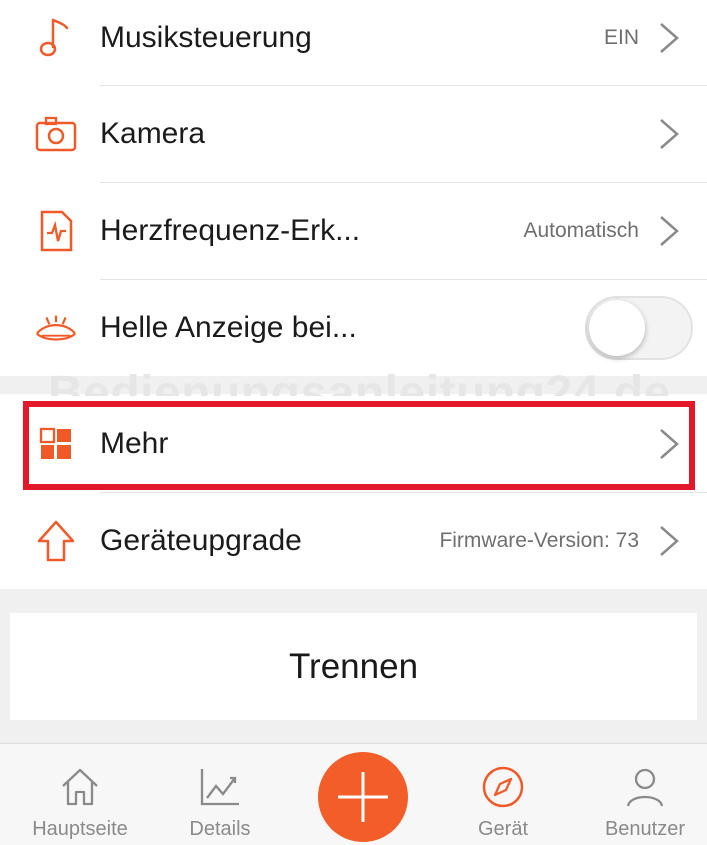 The height and width of the screenshot is (845, 707). I want to click on plus-icon, so click(363, 797).